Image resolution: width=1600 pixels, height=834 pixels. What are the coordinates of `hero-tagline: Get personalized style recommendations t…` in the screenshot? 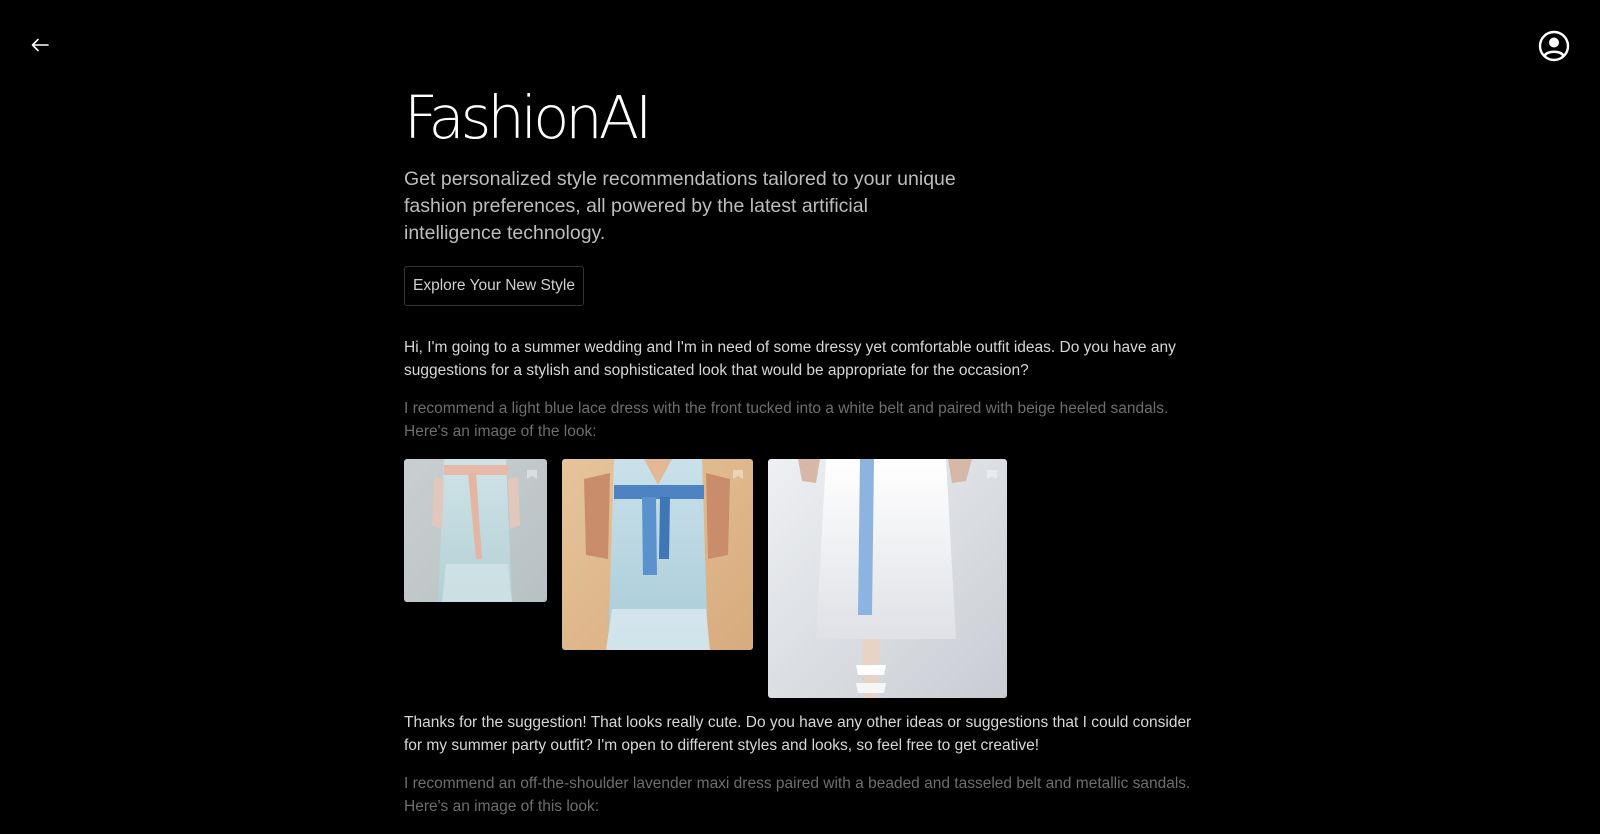 It's located at (680, 206).